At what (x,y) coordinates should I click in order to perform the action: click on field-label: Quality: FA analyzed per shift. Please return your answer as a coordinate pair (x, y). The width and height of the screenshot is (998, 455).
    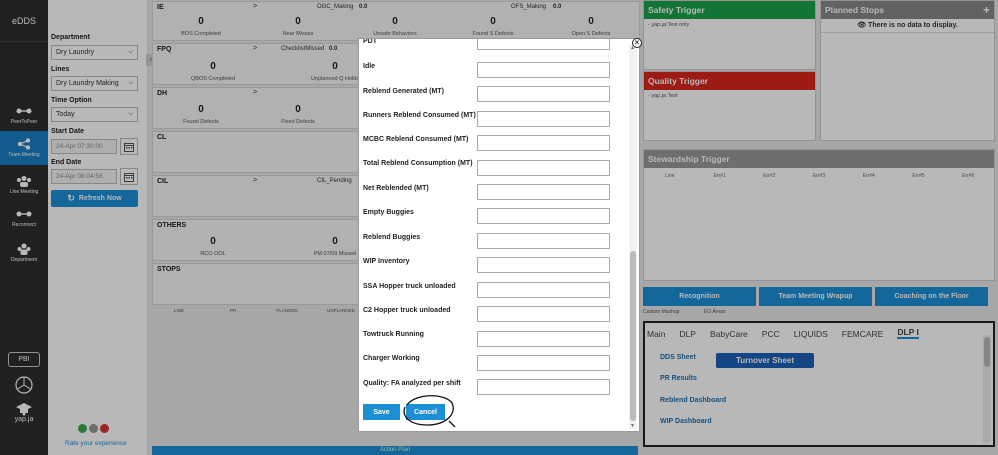
    Looking at the image, I should click on (412, 383).